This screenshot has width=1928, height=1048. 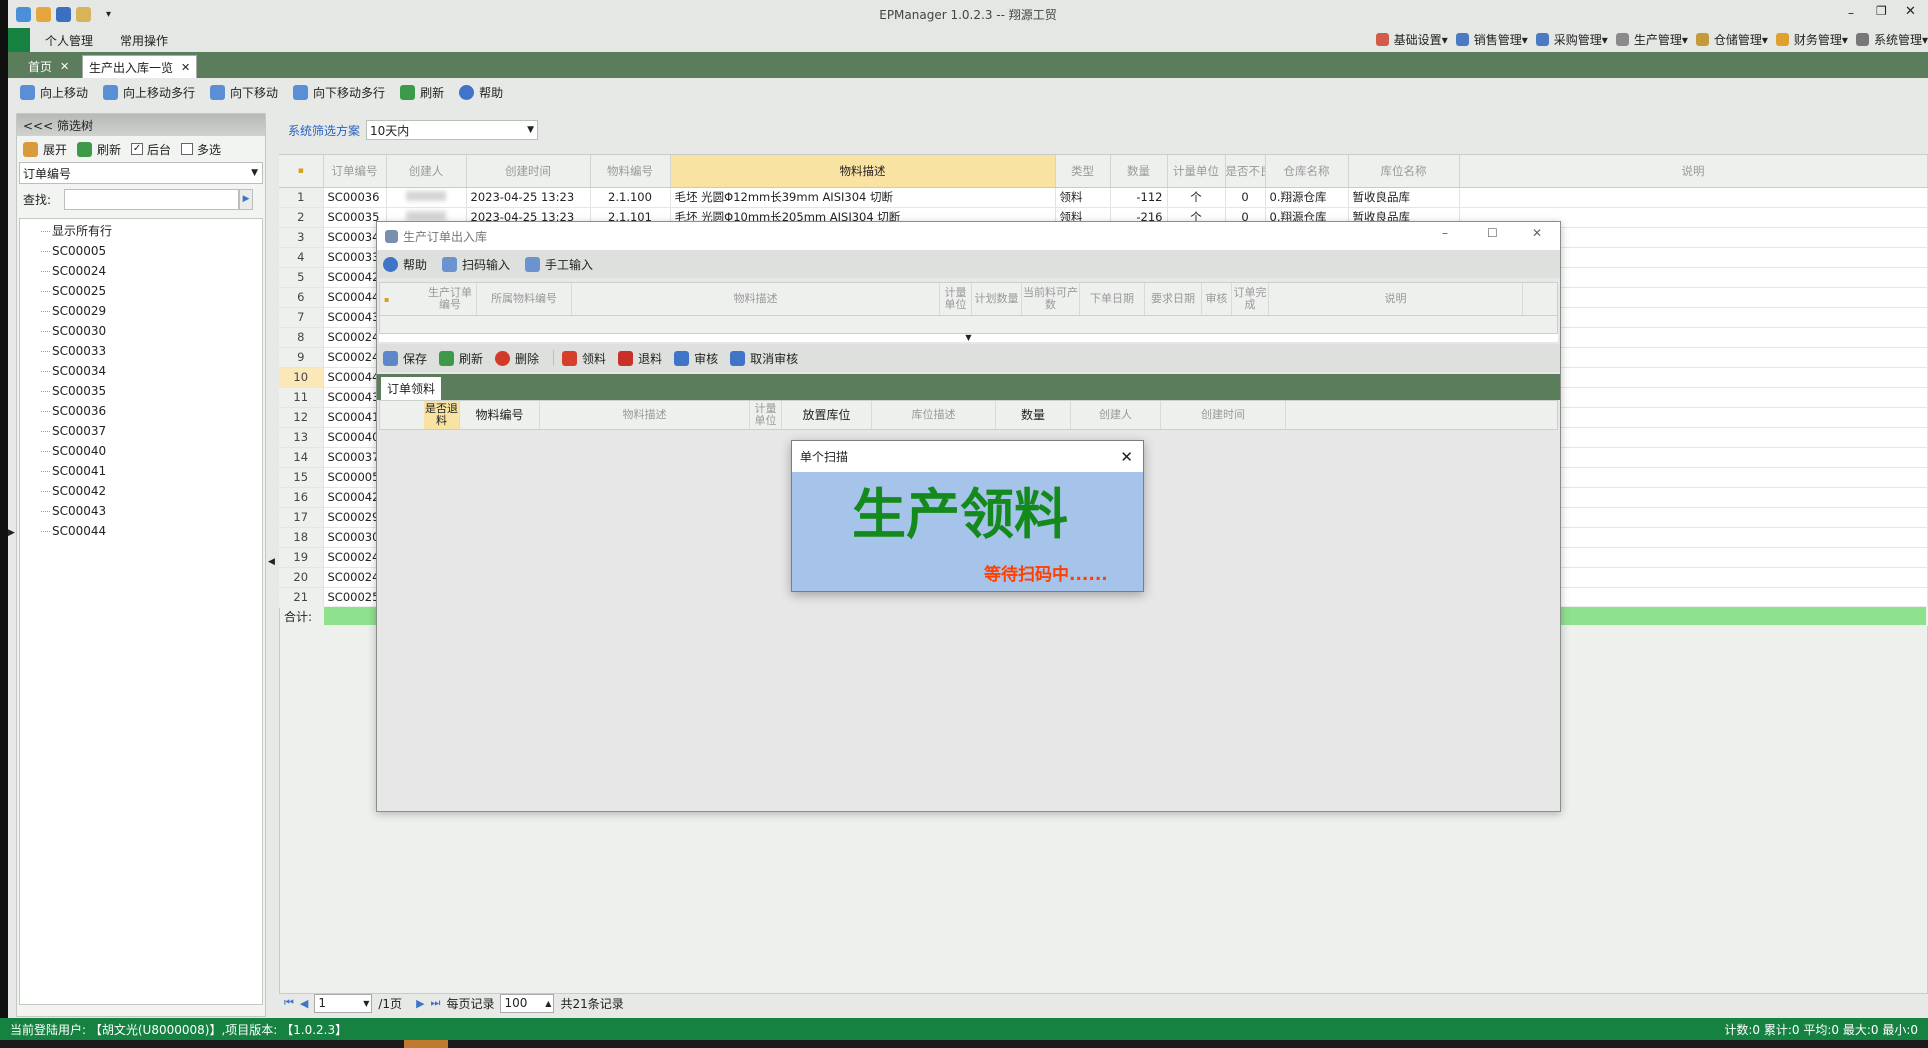 What do you see at coordinates (450, 299) in the screenshot?
I see `column-header: 生产订单编号` at bounding box center [450, 299].